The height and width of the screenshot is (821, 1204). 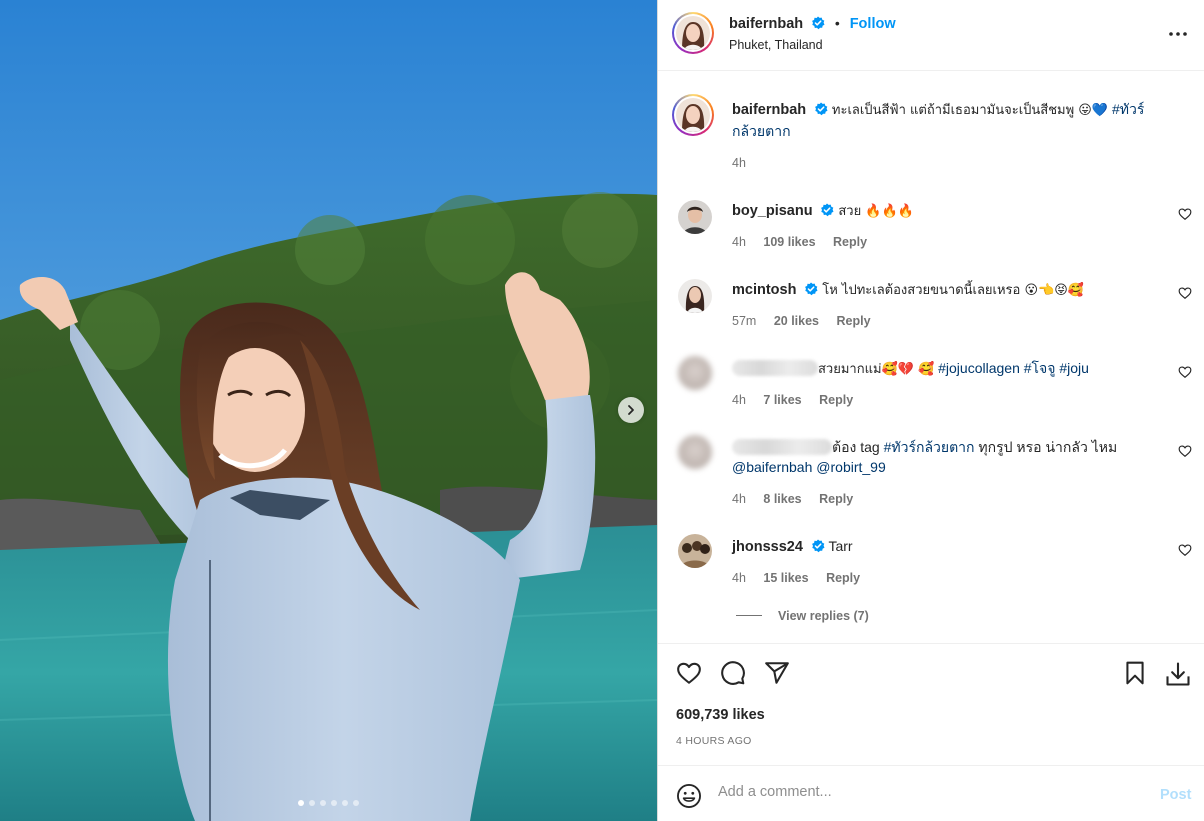 I want to click on comment-text: สวยมากแม่🥰💔 🥰, so click(x=876, y=369).